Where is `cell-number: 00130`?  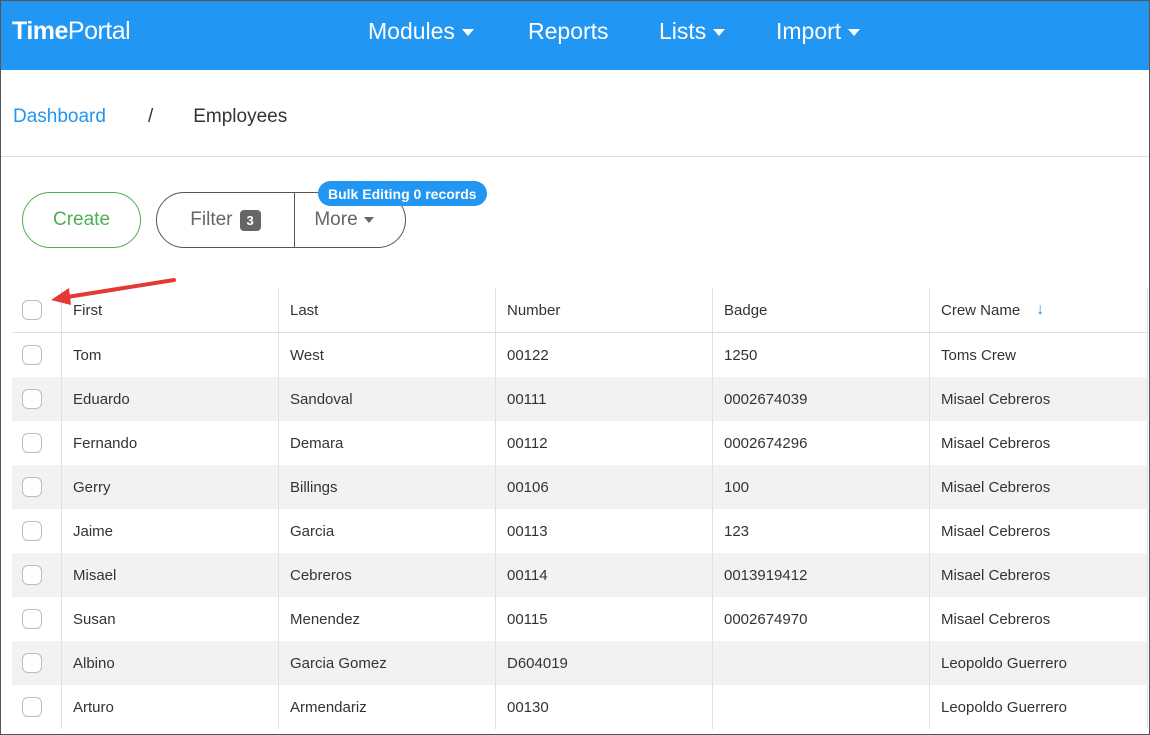
cell-number: 00130 is located at coordinates (604, 707).